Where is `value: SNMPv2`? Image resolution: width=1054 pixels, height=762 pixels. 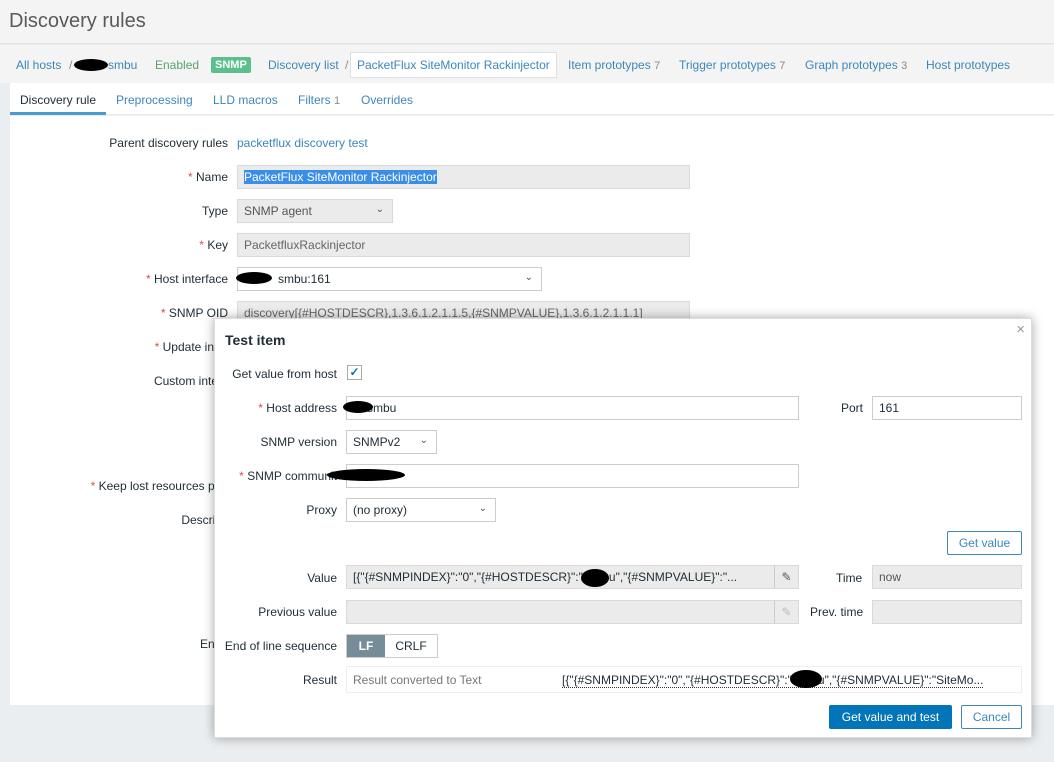
value: SNMPv2 is located at coordinates (377, 442).